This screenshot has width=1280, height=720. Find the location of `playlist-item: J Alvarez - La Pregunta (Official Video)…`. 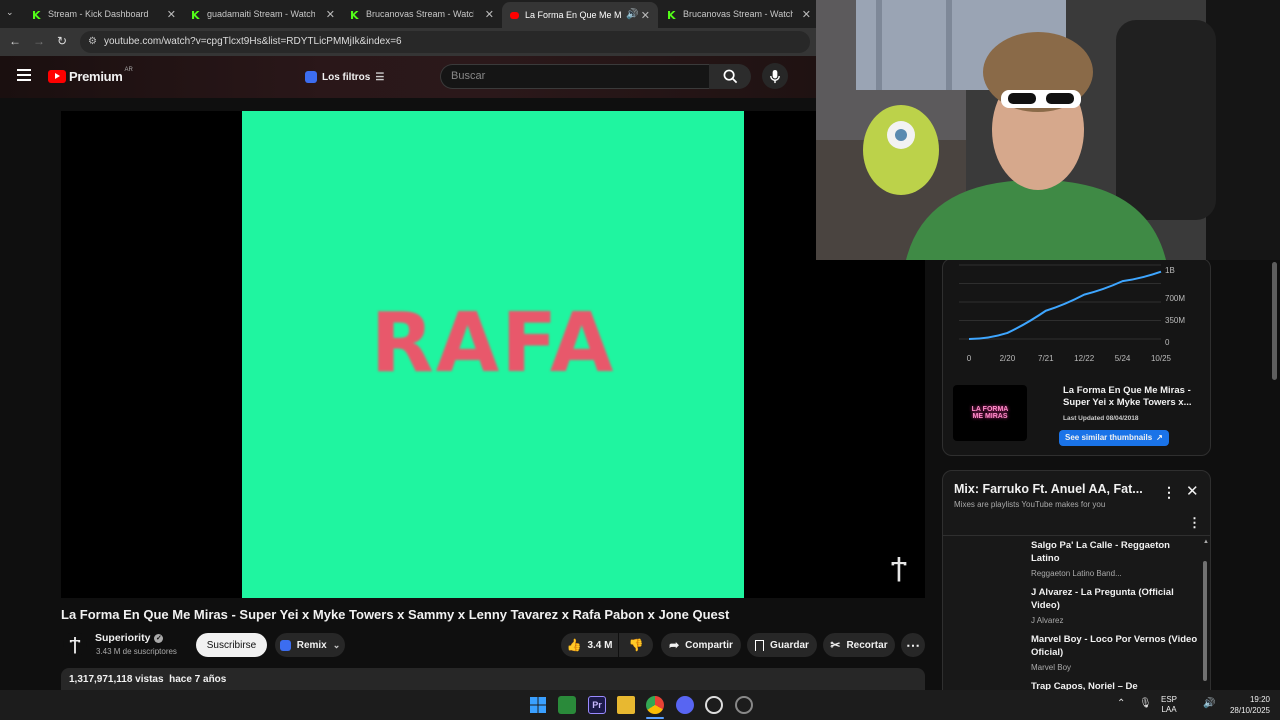

playlist-item: J Alvarez - La Pregunta (Official Video)… is located at coordinates (1116, 605).